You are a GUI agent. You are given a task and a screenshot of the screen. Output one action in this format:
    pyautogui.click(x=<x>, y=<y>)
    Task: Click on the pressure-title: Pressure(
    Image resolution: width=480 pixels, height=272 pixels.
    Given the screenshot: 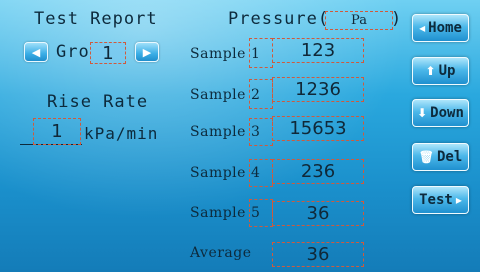 What is the action you would take?
    pyautogui.click(x=279, y=19)
    